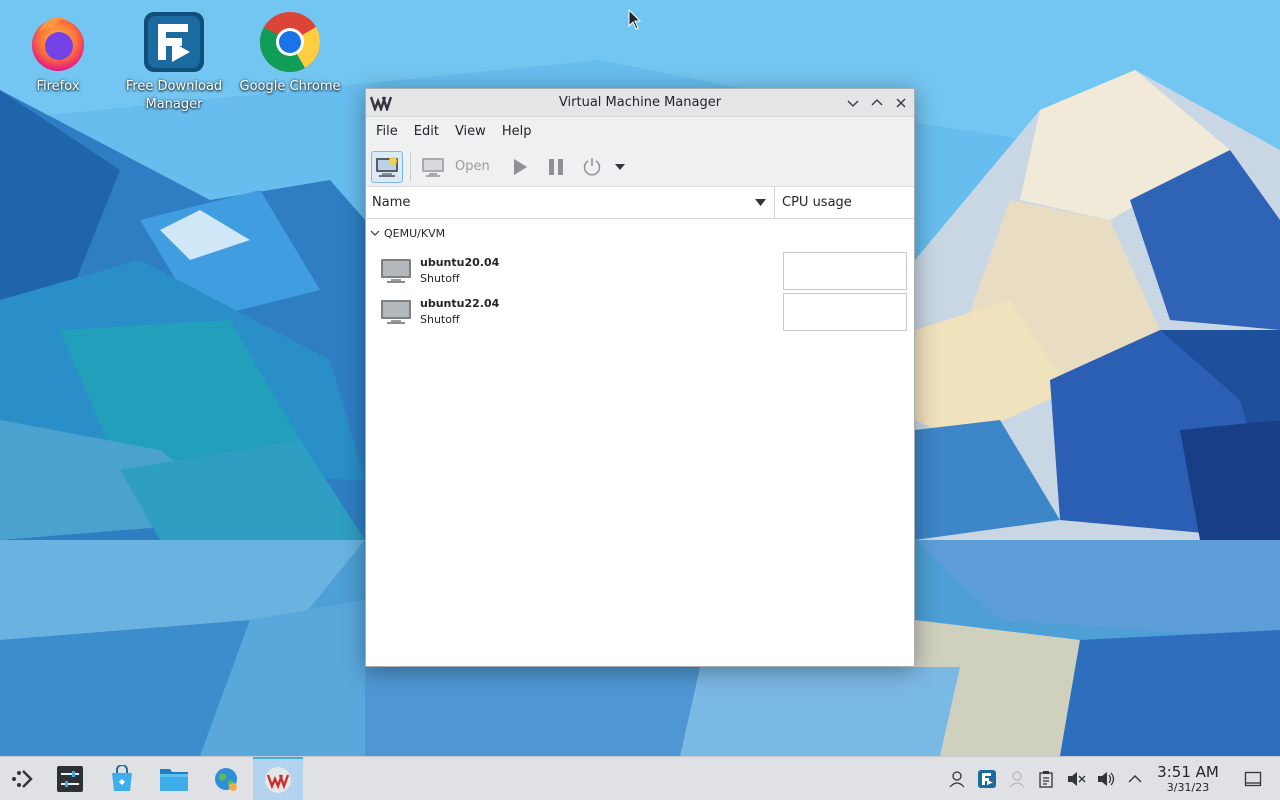 Image resolution: width=1280 pixels, height=800 pixels. What do you see at coordinates (1253, 779) in the screenshot?
I see `show-desktop-icon` at bounding box center [1253, 779].